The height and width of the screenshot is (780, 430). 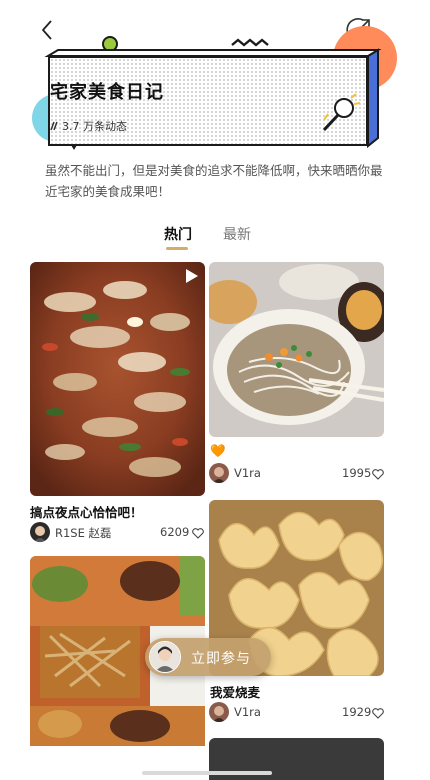 I want to click on hotpot-photo, so click(x=117, y=379).